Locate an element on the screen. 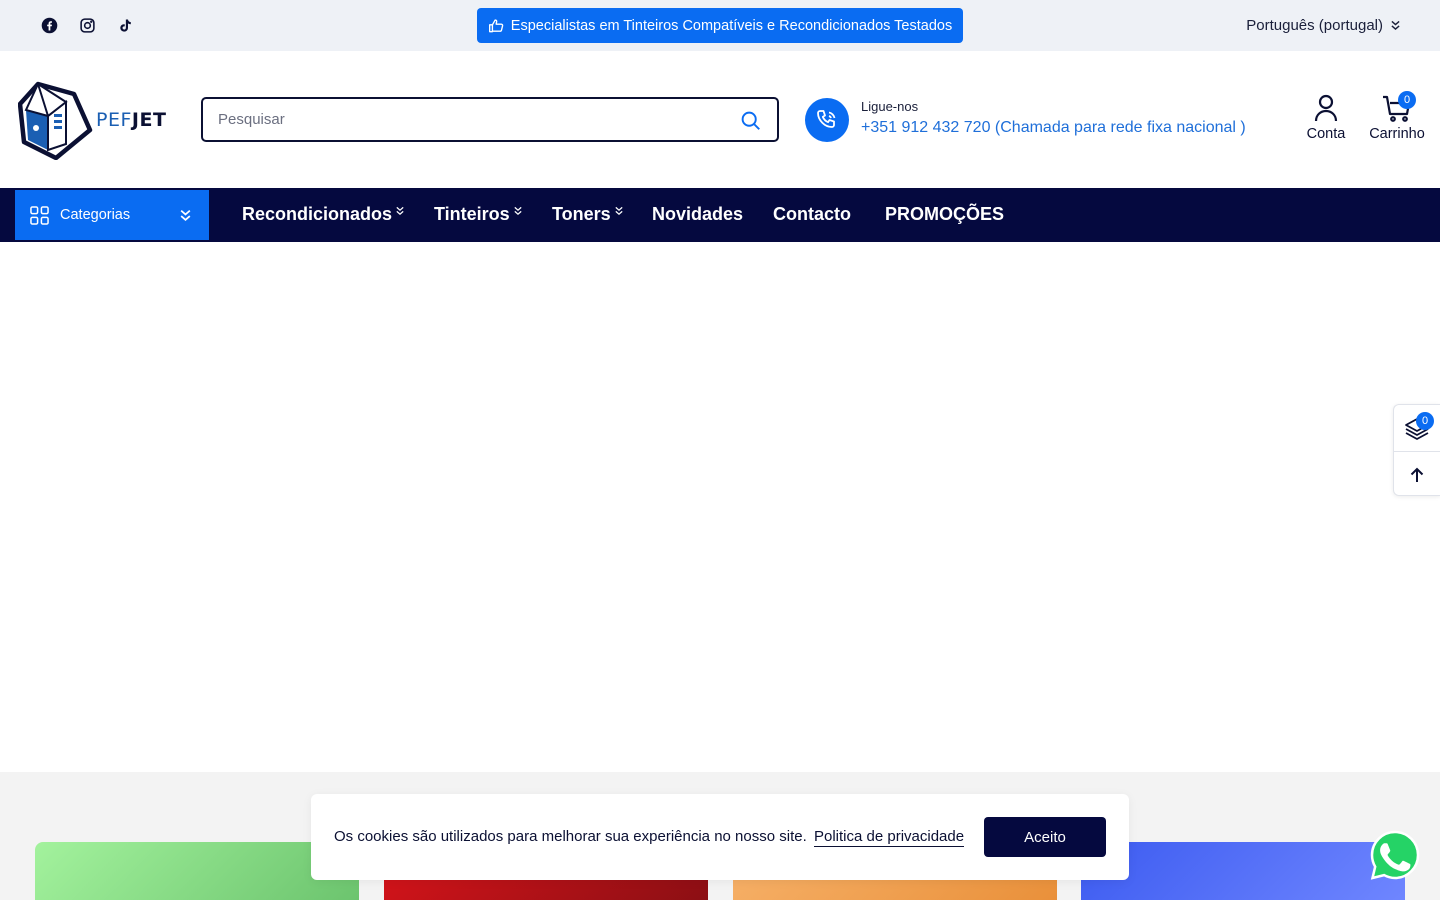  logo-mark-icon is located at coordinates (55, 120).